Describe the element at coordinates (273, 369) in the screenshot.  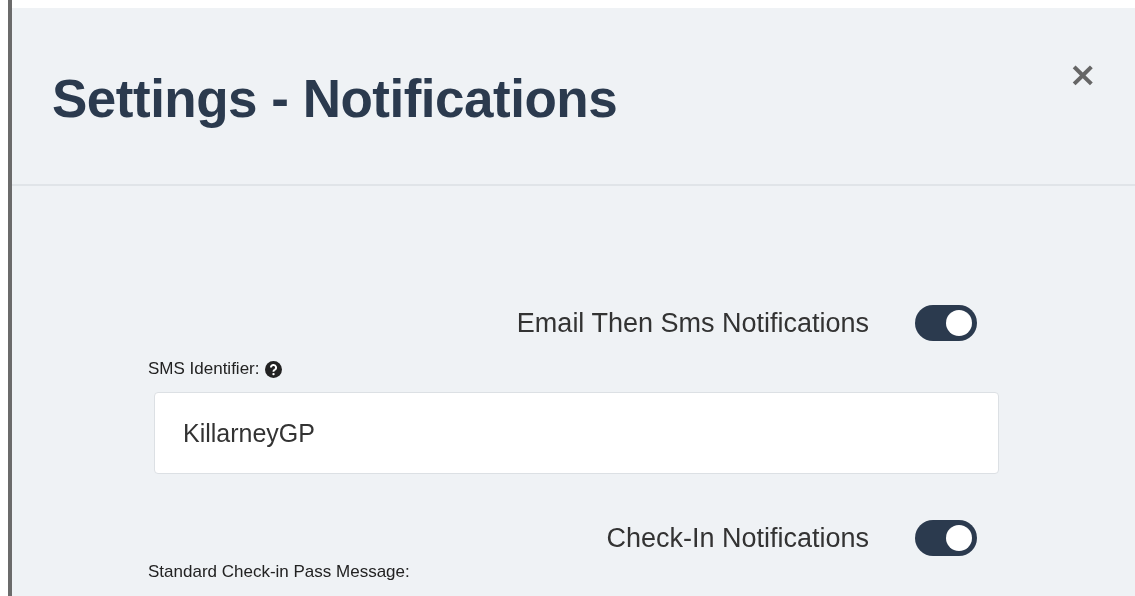
I see `help-icon` at that location.